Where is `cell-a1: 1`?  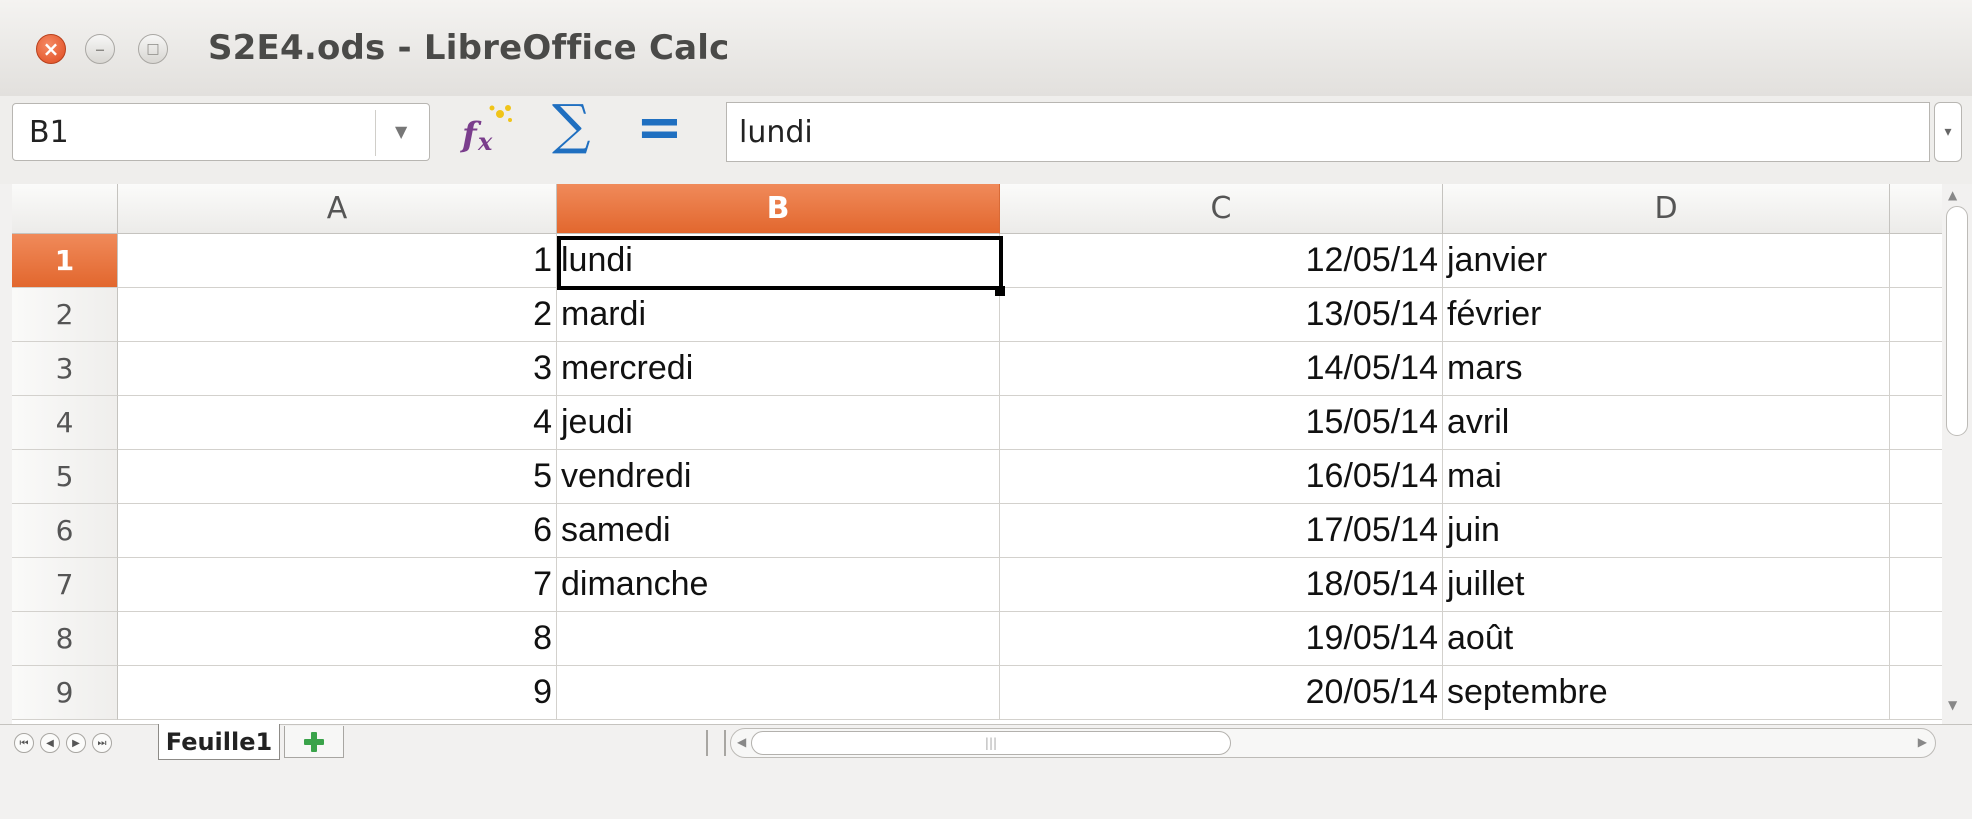
cell-a1: 1 is located at coordinates (337, 261).